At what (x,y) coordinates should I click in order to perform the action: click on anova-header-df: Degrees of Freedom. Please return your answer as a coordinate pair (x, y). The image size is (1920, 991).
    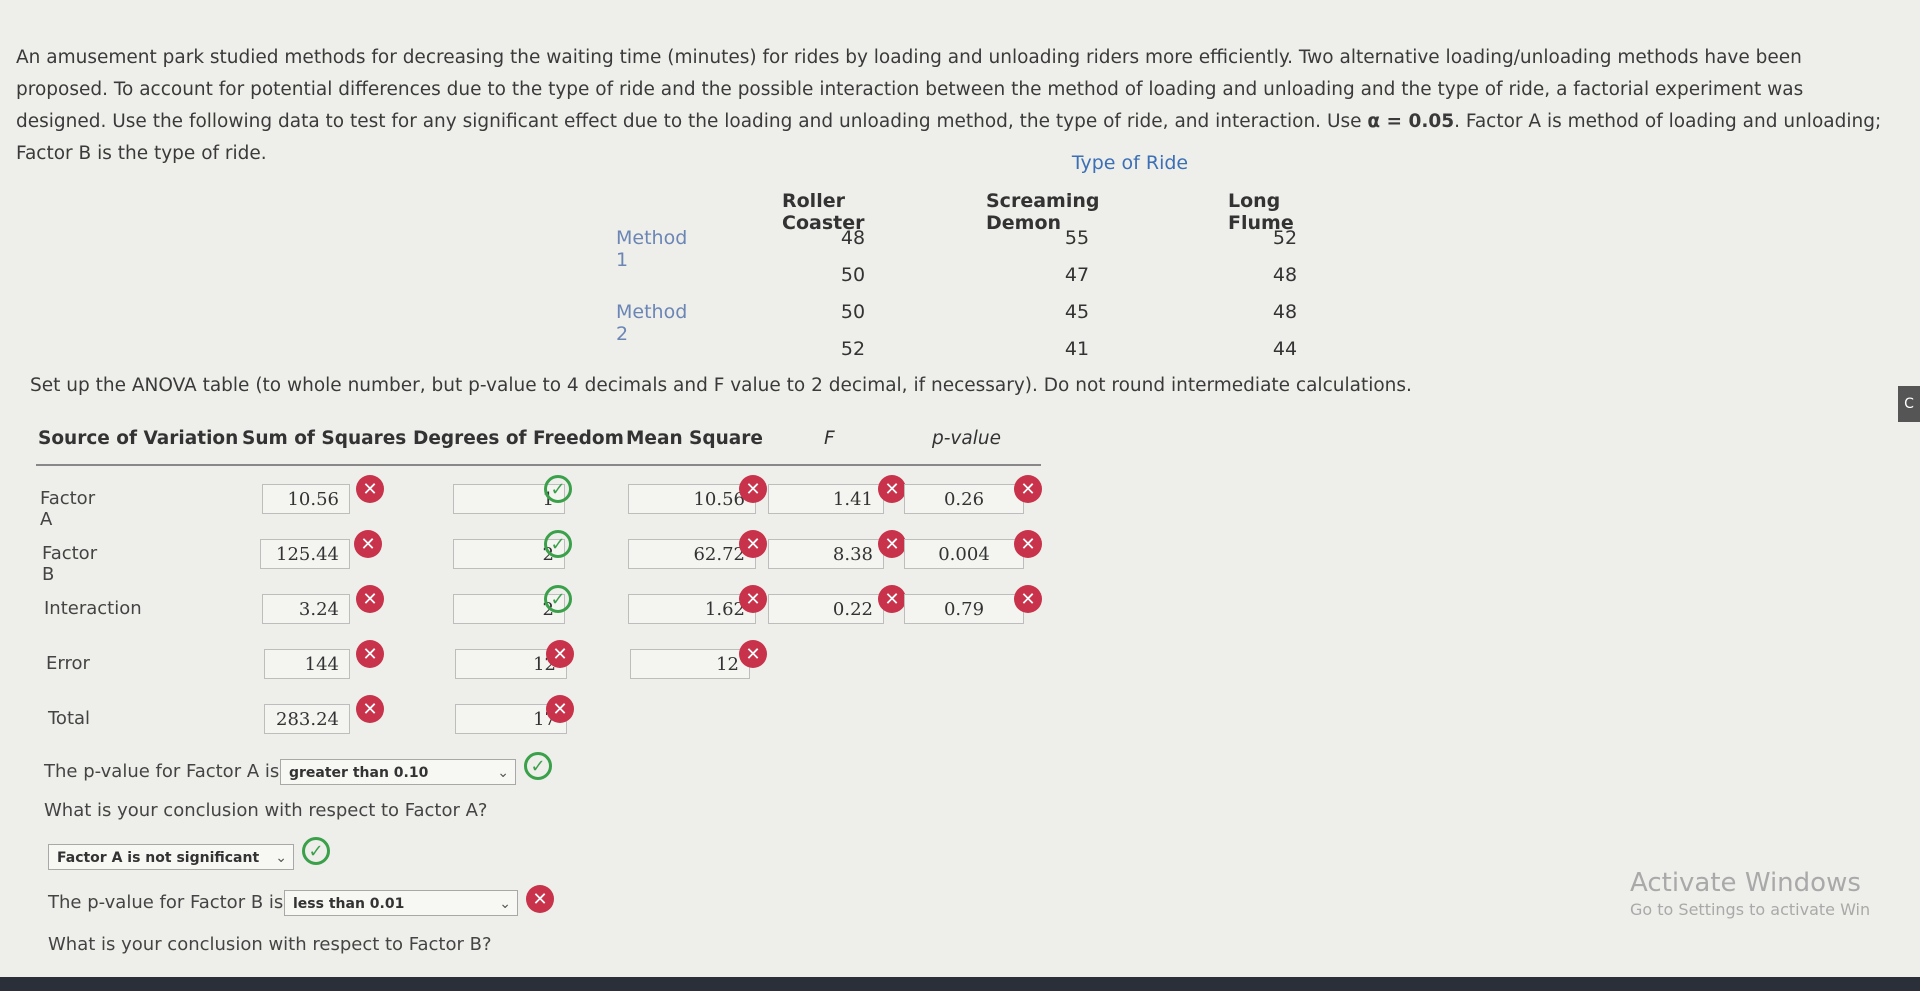
    Looking at the image, I should click on (518, 438).